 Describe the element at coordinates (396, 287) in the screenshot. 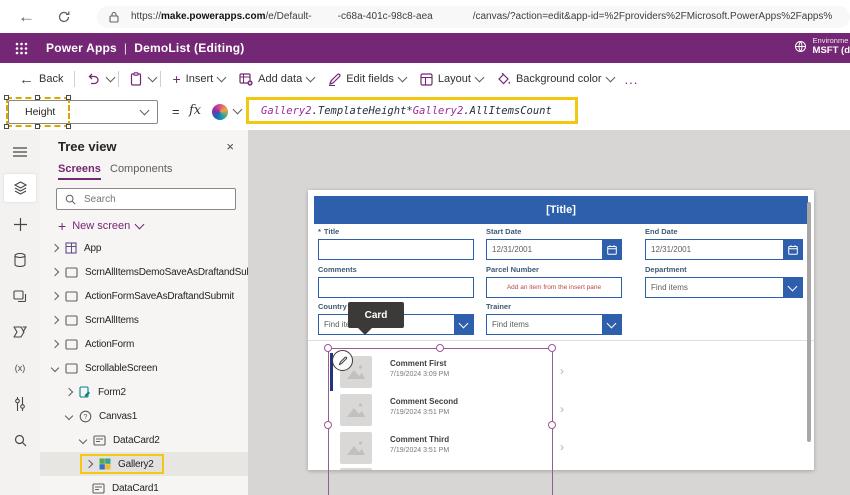

I see `comments-input` at that location.